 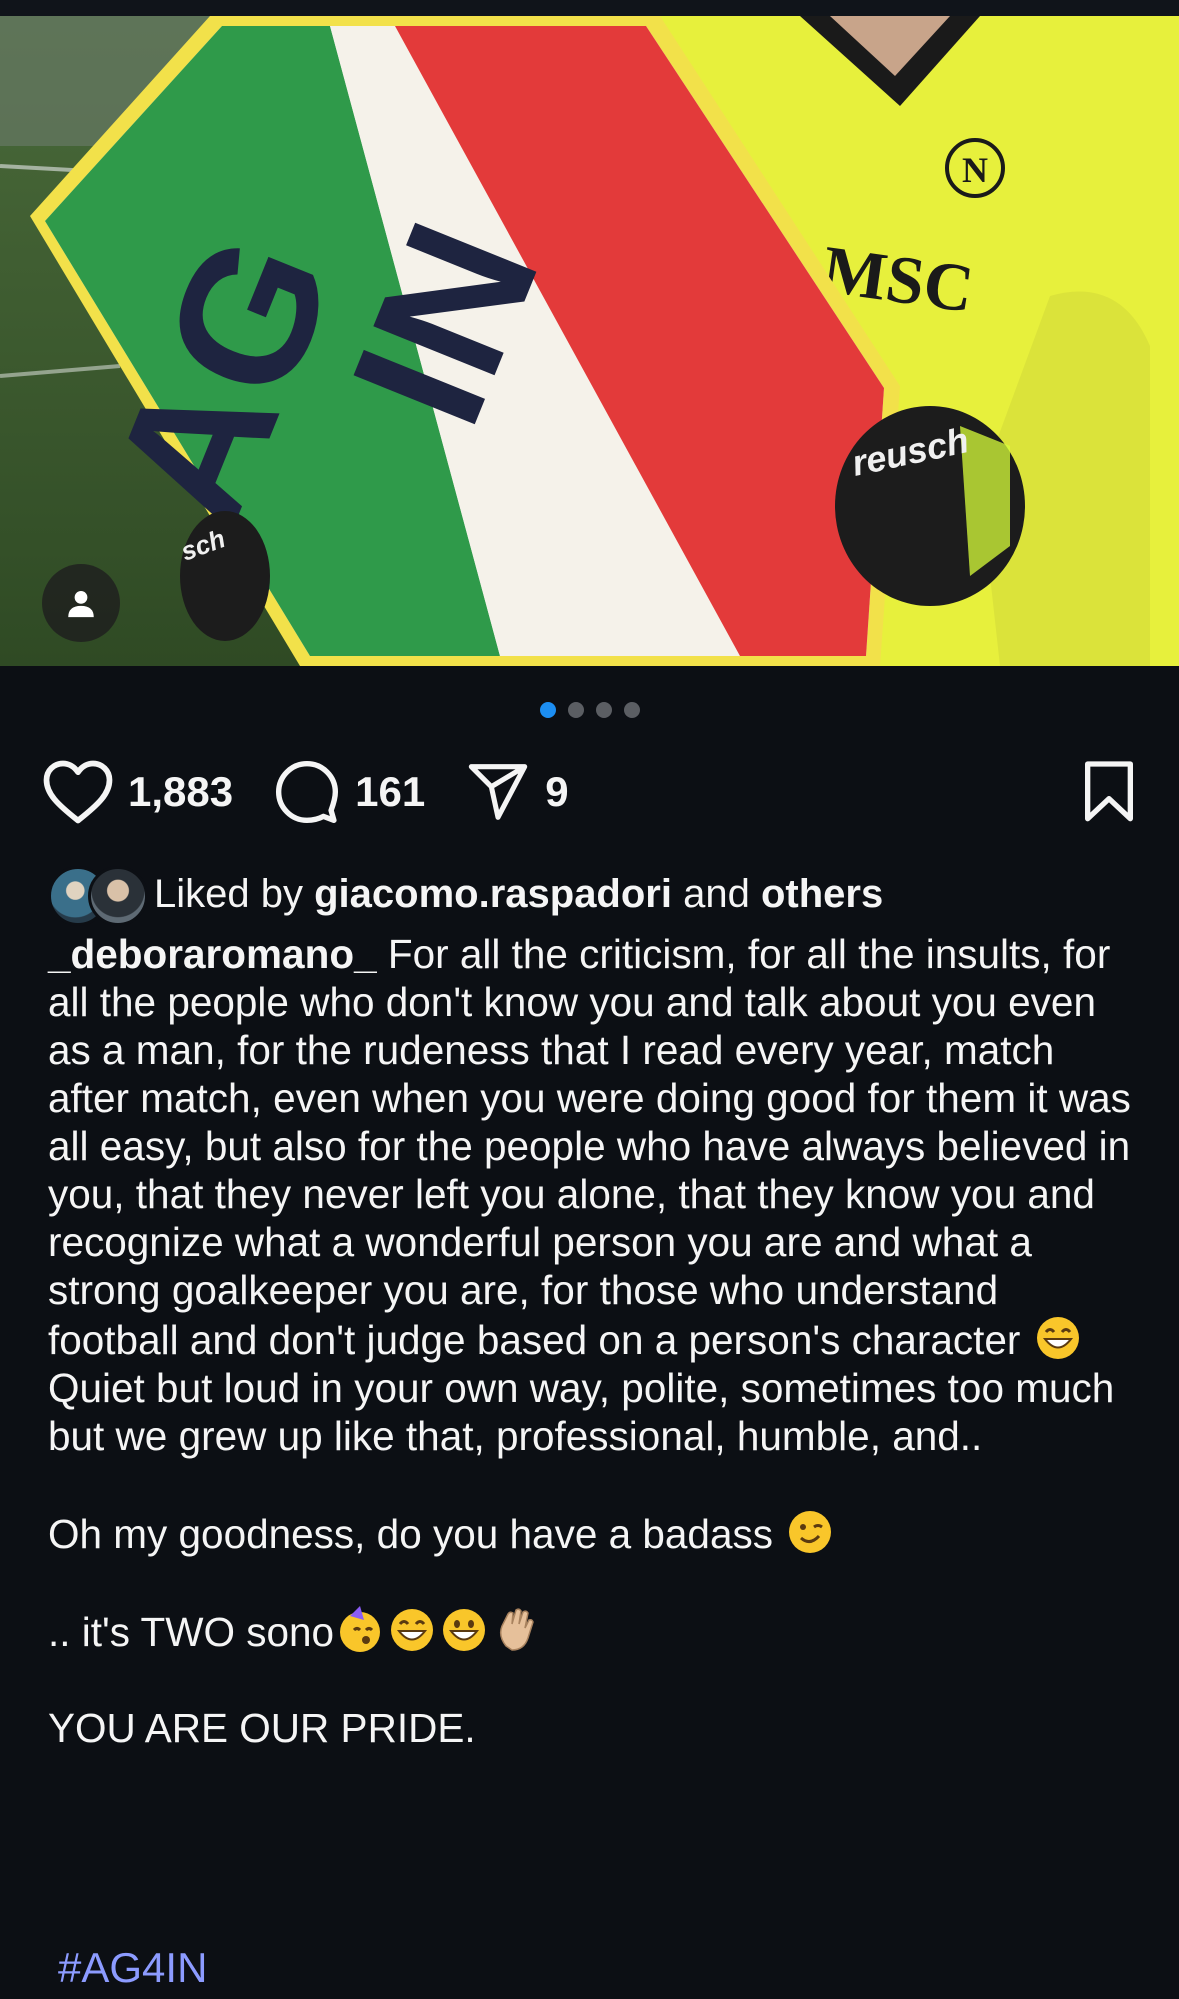 What do you see at coordinates (493, 894) in the screenshot?
I see `liked-by-user-link: giacomo.raspadori` at bounding box center [493, 894].